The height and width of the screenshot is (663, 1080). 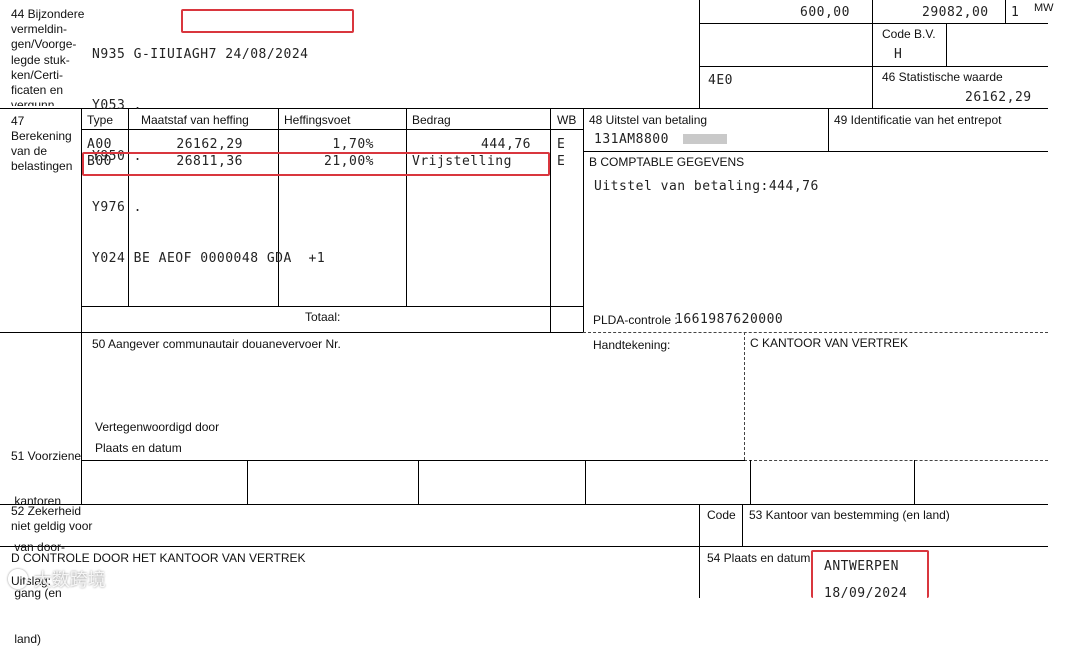 I want to click on box44-label-line: vermeldin-, so click(x=39, y=29).